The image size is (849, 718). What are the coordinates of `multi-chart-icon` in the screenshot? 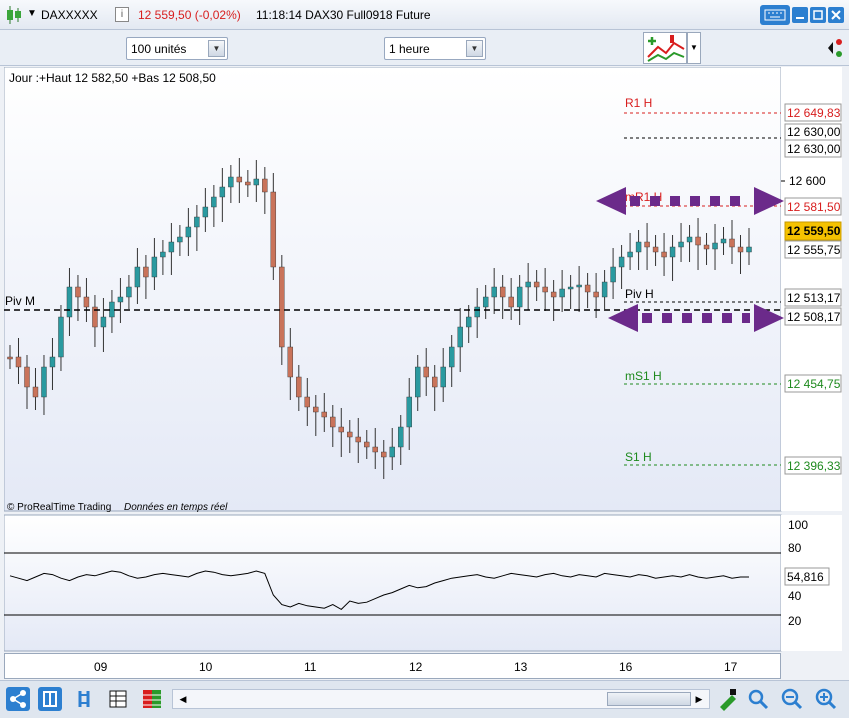 It's located at (152, 699).